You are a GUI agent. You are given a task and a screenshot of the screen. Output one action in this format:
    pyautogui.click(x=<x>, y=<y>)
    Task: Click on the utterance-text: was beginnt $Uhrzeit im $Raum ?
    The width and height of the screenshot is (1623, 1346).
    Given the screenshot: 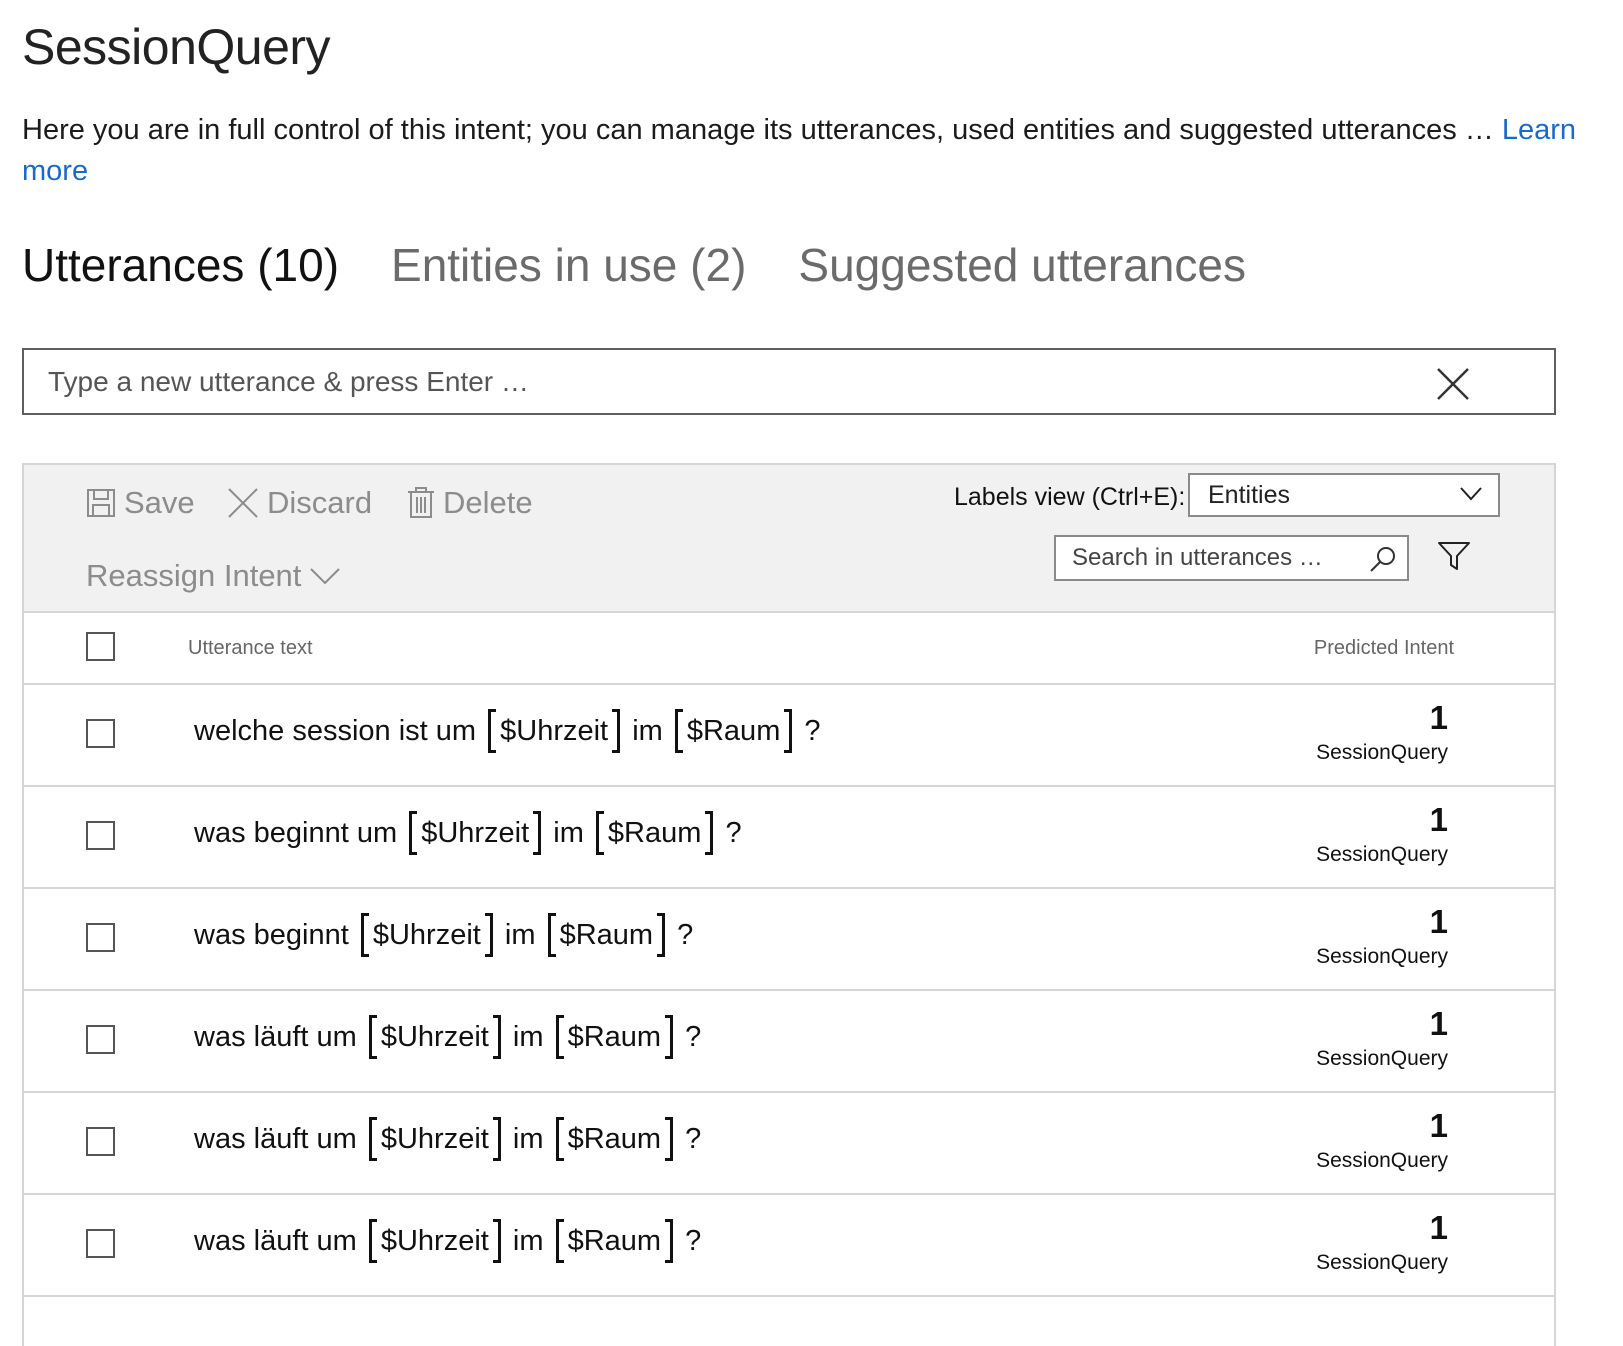 What is the action you would take?
    pyautogui.click(x=444, y=935)
    